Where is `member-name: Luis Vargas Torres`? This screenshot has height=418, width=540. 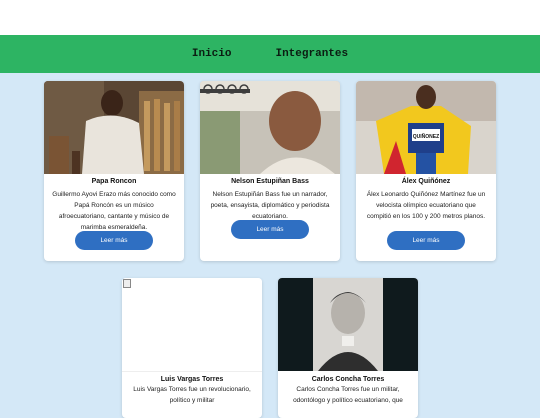
member-name: Luis Vargas Torres is located at coordinates (192, 379).